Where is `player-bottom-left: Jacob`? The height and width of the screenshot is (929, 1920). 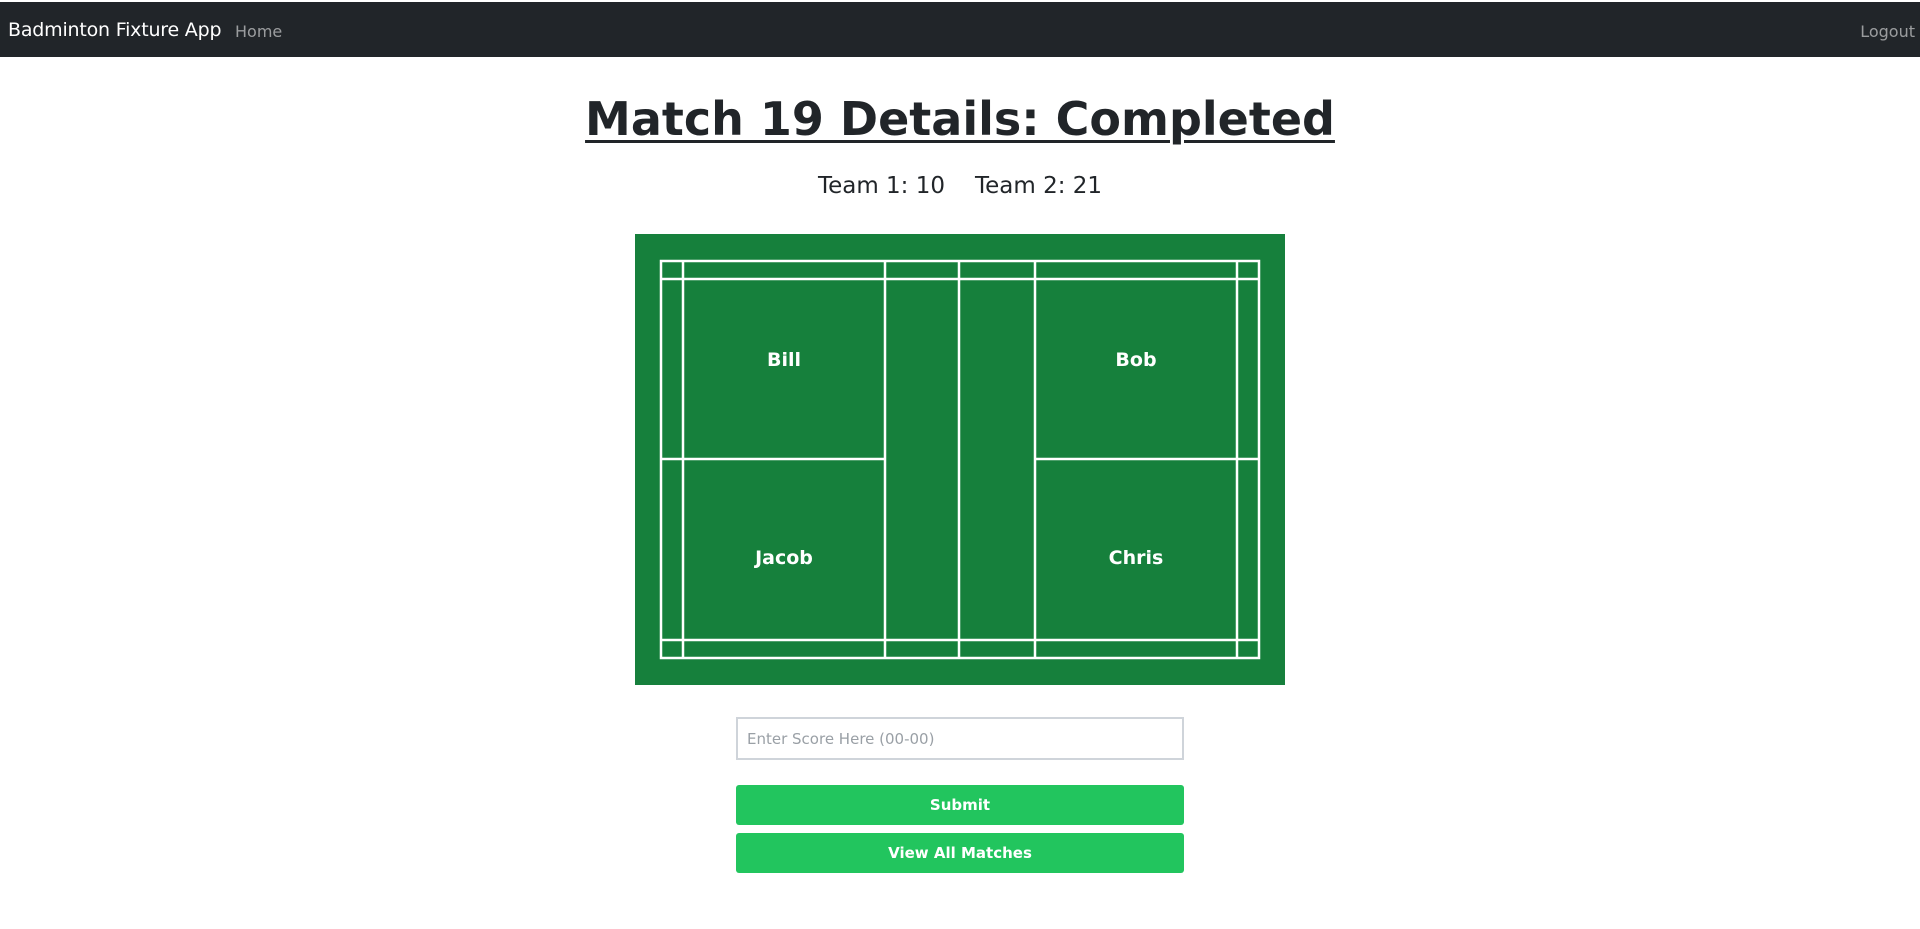 player-bottom-left: Jacob is located at coordinates (784, 558).